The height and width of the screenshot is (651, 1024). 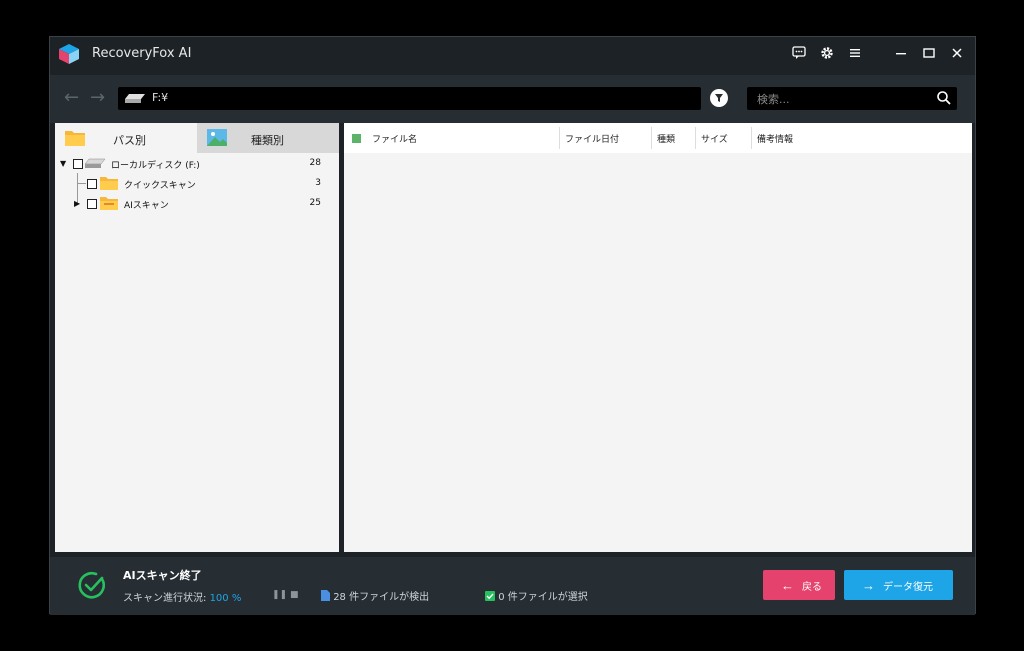 What do you see at coordinates (69, 54) in the screenshot?
I see `app-logo-icon` at bounding box center [69, 54].